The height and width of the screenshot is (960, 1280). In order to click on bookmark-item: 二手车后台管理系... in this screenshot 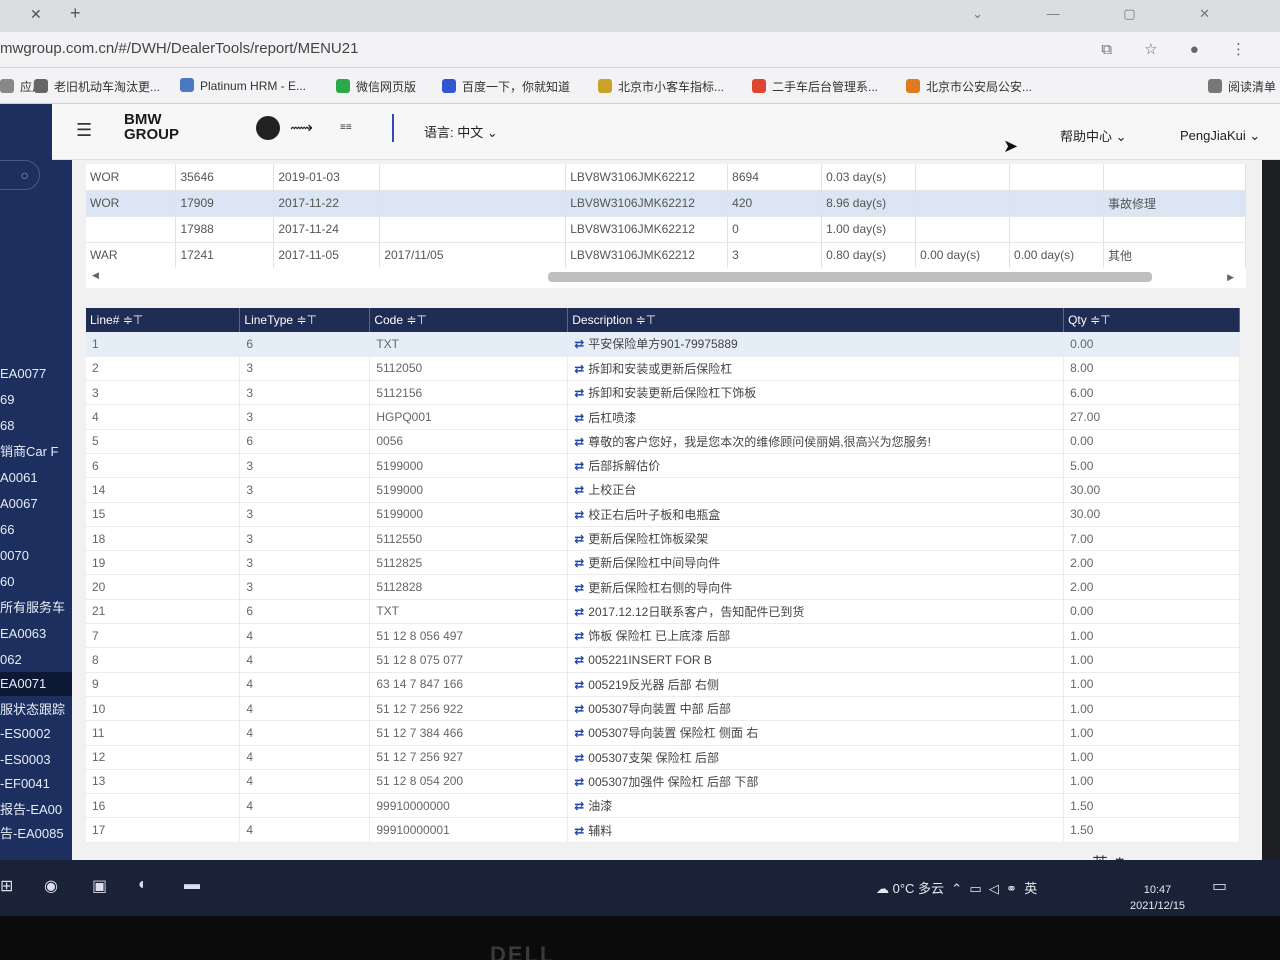, I will do `click(815, 86)`.